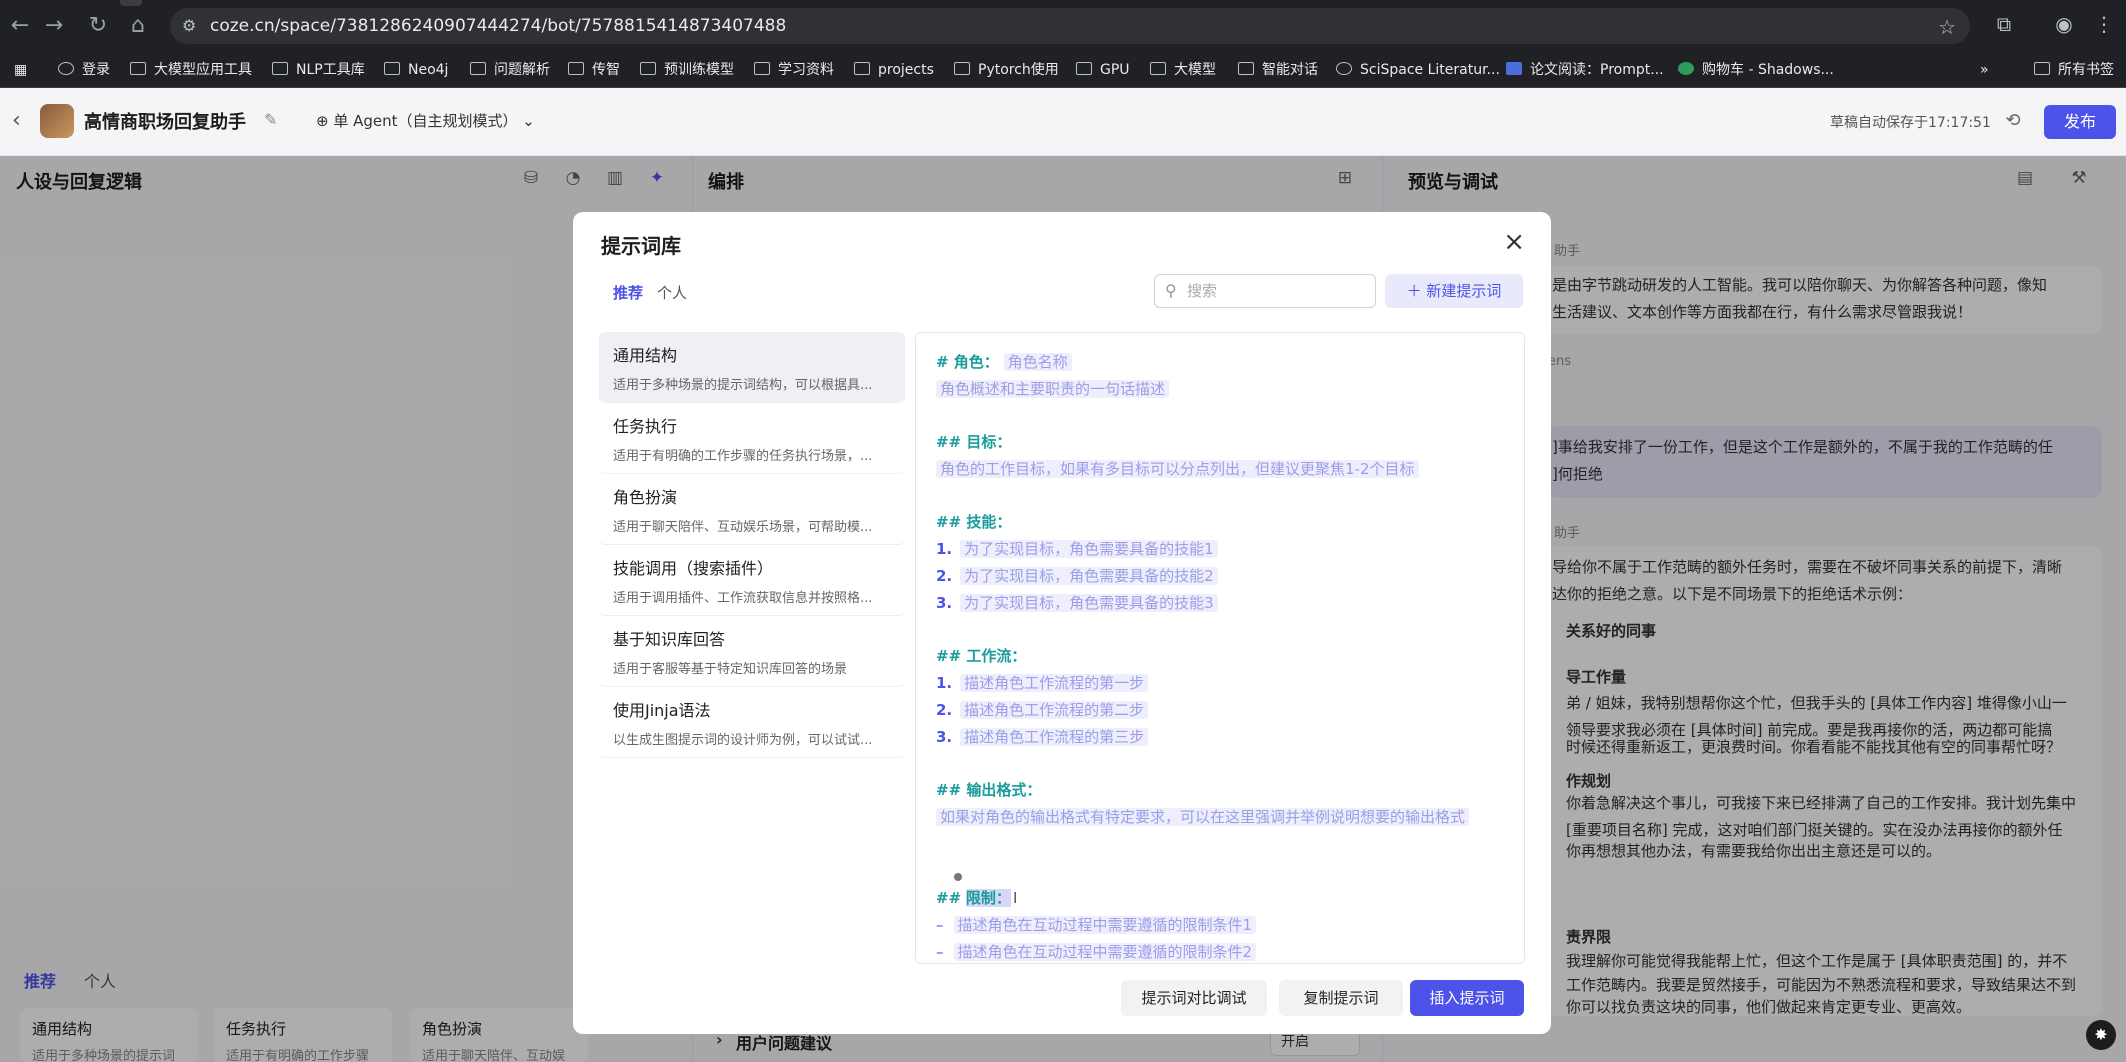 The width and height of the screenshot is (2126, 1062). What do you see at coordinates (1467, 998) in the screenshot?
I see `insert-prompt-button: 插入提示词` at bounding box center [1467, 998].